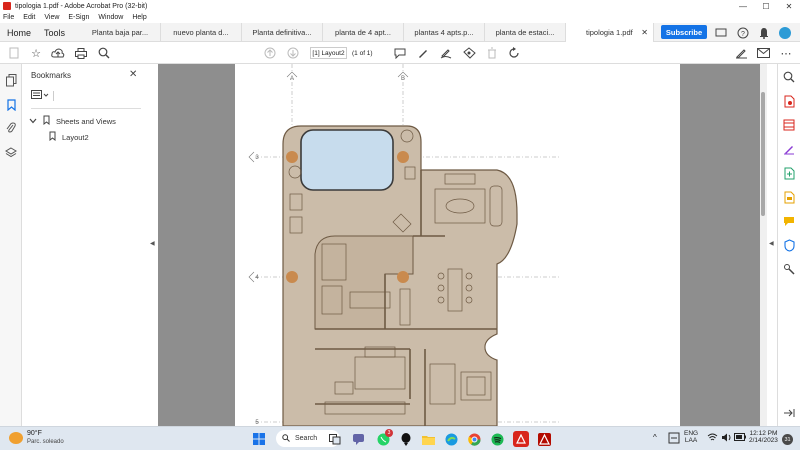 The width and height of the screenshot is (800, 450). Describe the element at coordinates (78, 17) in the screenshot. I see `menu-esign: E-Sign` at that location.